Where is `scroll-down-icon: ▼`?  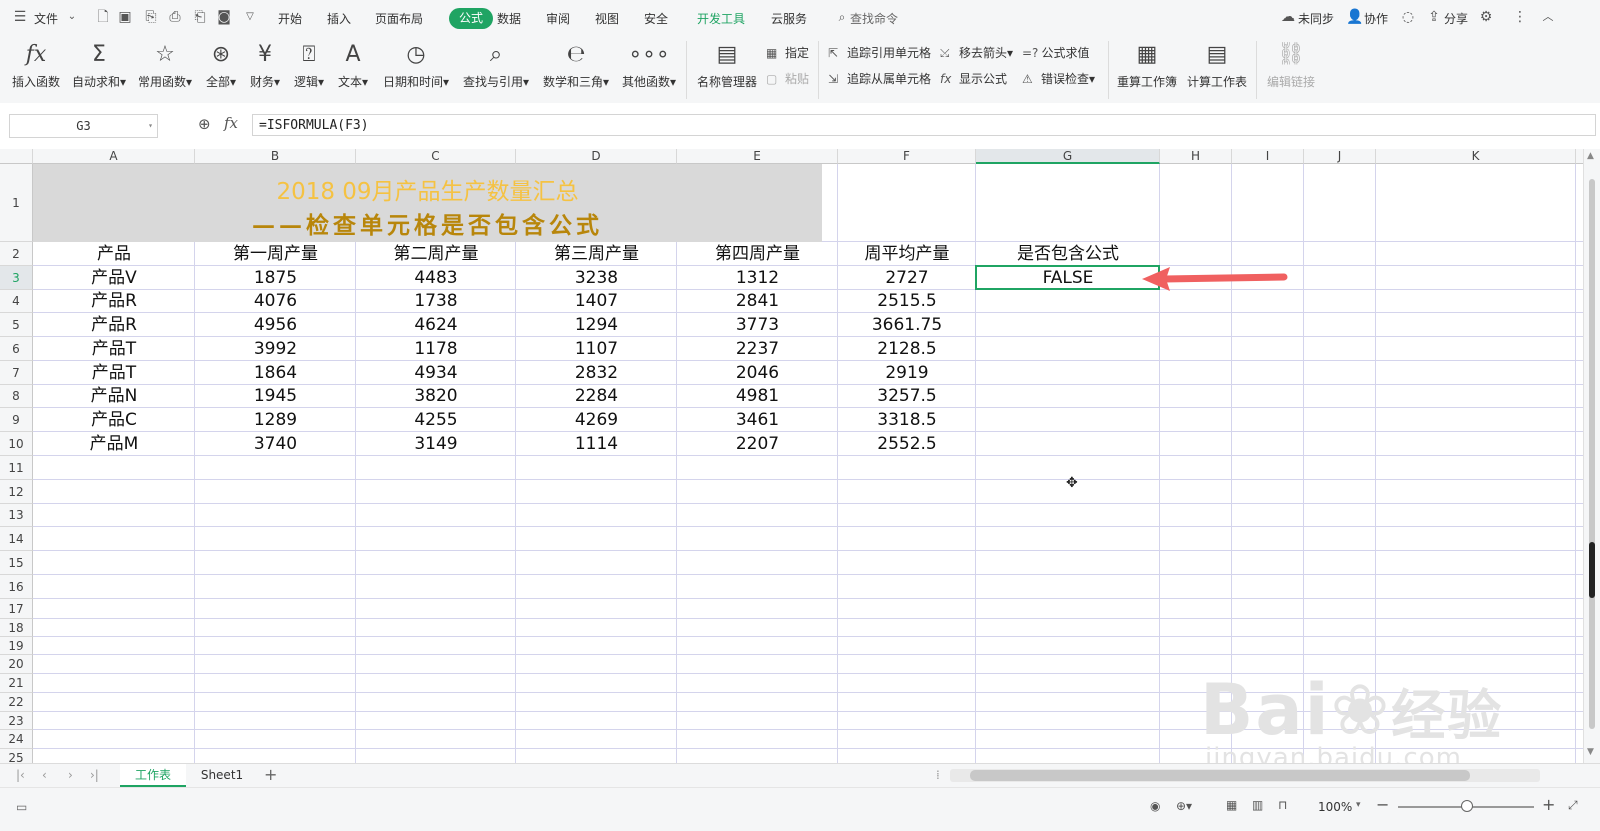
scroll-down-icon: ▼ is located at coordinates (1590, 752).